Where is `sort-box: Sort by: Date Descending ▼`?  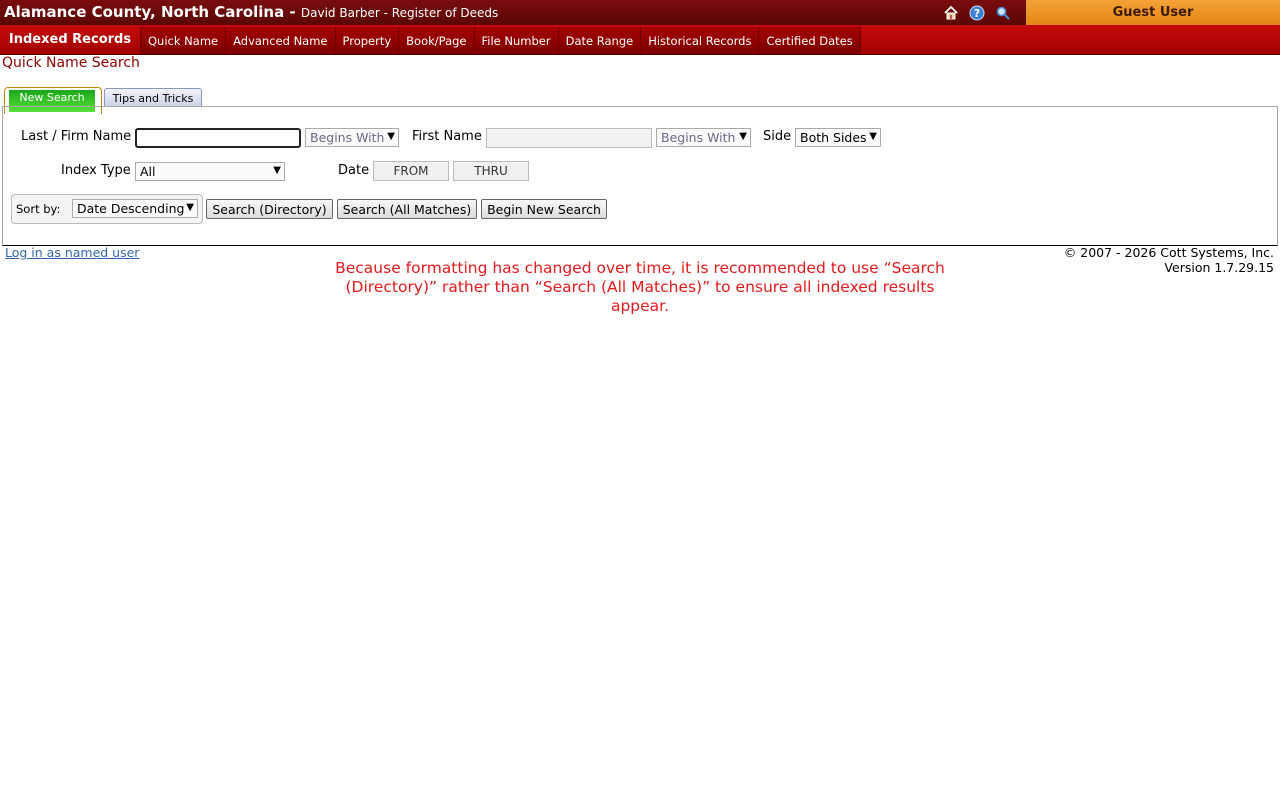 sort-box: Sort by: Date Descending ▼ is located at coordinates (107, 209).